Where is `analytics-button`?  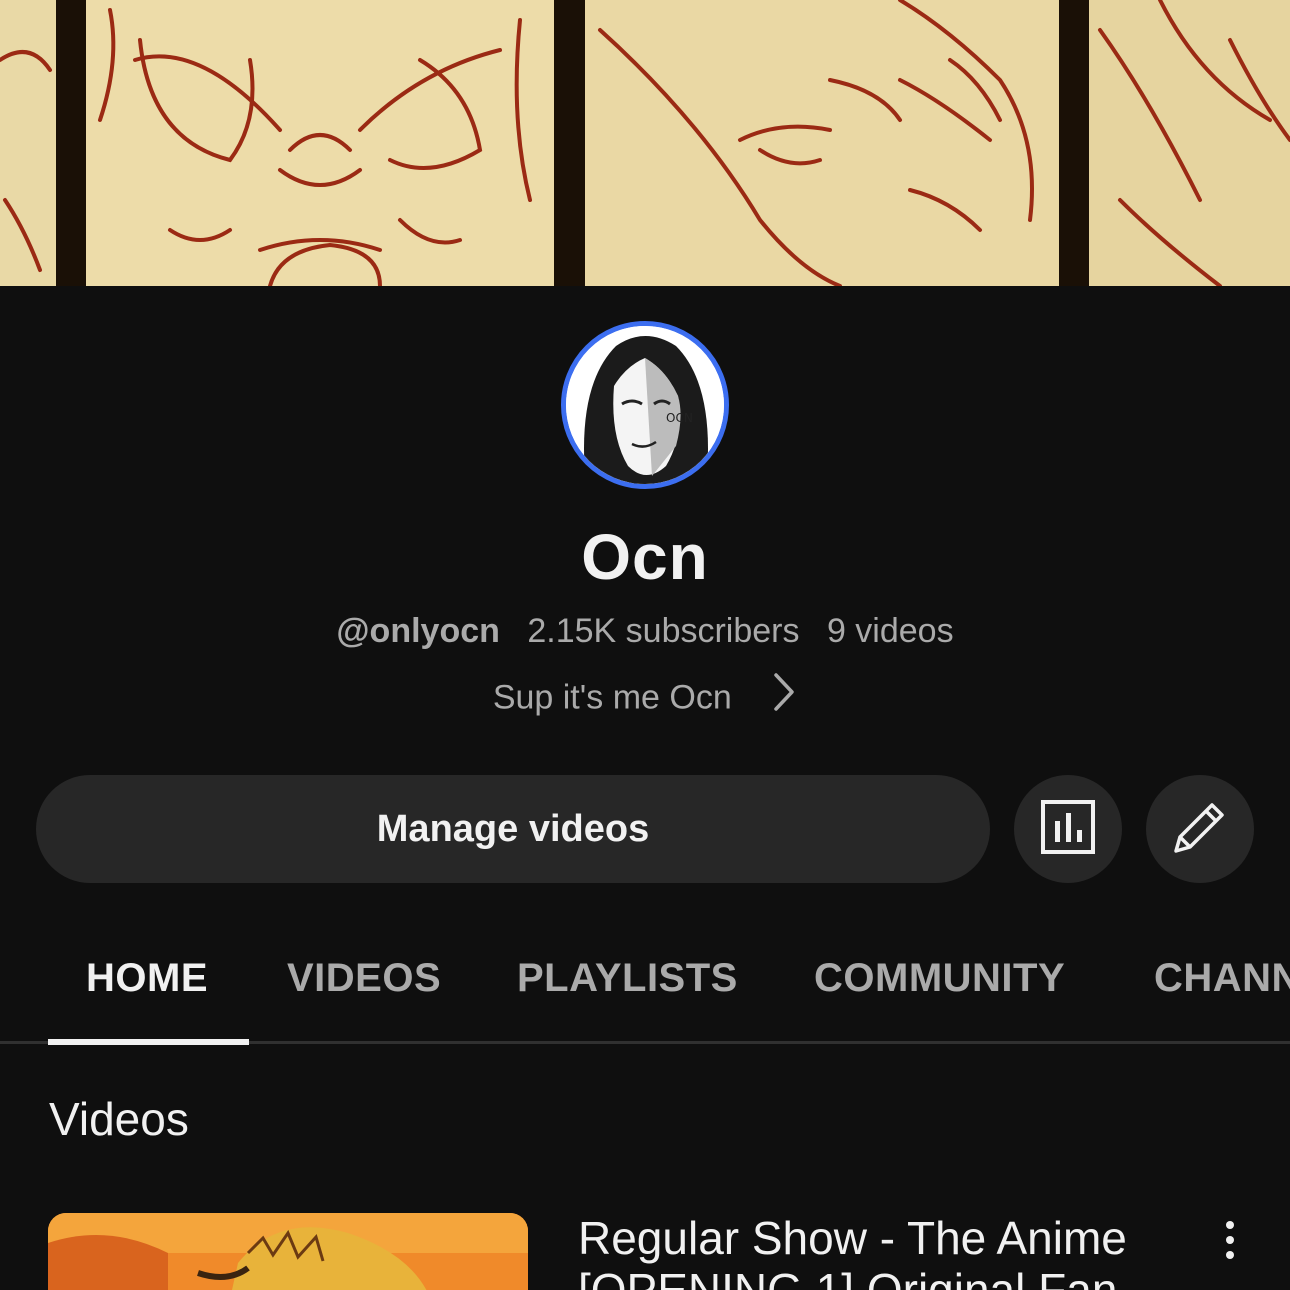 analytics-button is located at coordinates (1068, 829).